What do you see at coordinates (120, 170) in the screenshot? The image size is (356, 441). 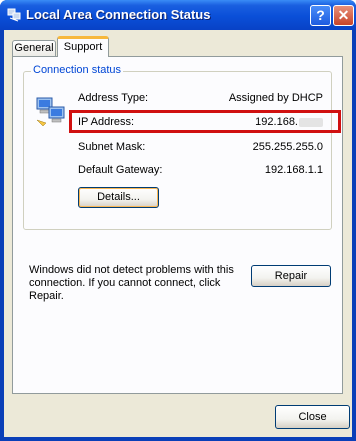 I see `default-gateway-label: Default Gateway:` at bounding box center [120, 170].